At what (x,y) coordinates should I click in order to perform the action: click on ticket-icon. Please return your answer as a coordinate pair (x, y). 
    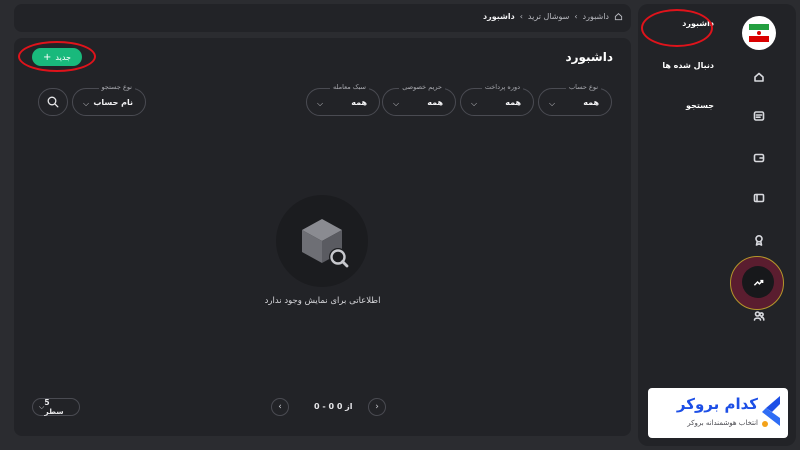
    Looking at the image, I should click on (759, 198).